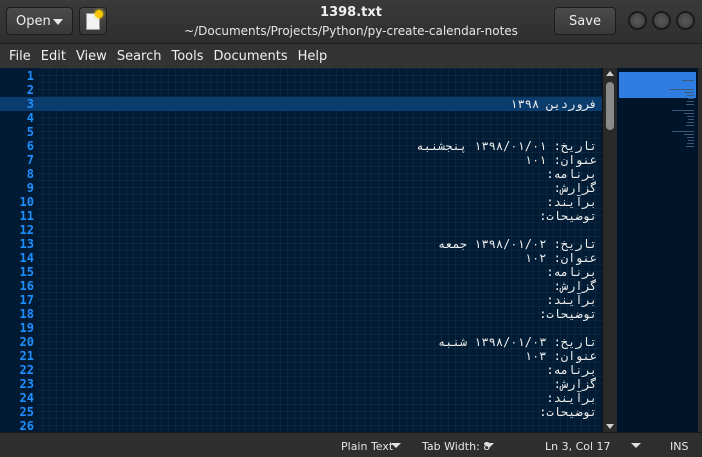  What do you see at coordinates (26, 370) in the screenshot?
I see `line-number: 22` at bounding box center [26, 370].